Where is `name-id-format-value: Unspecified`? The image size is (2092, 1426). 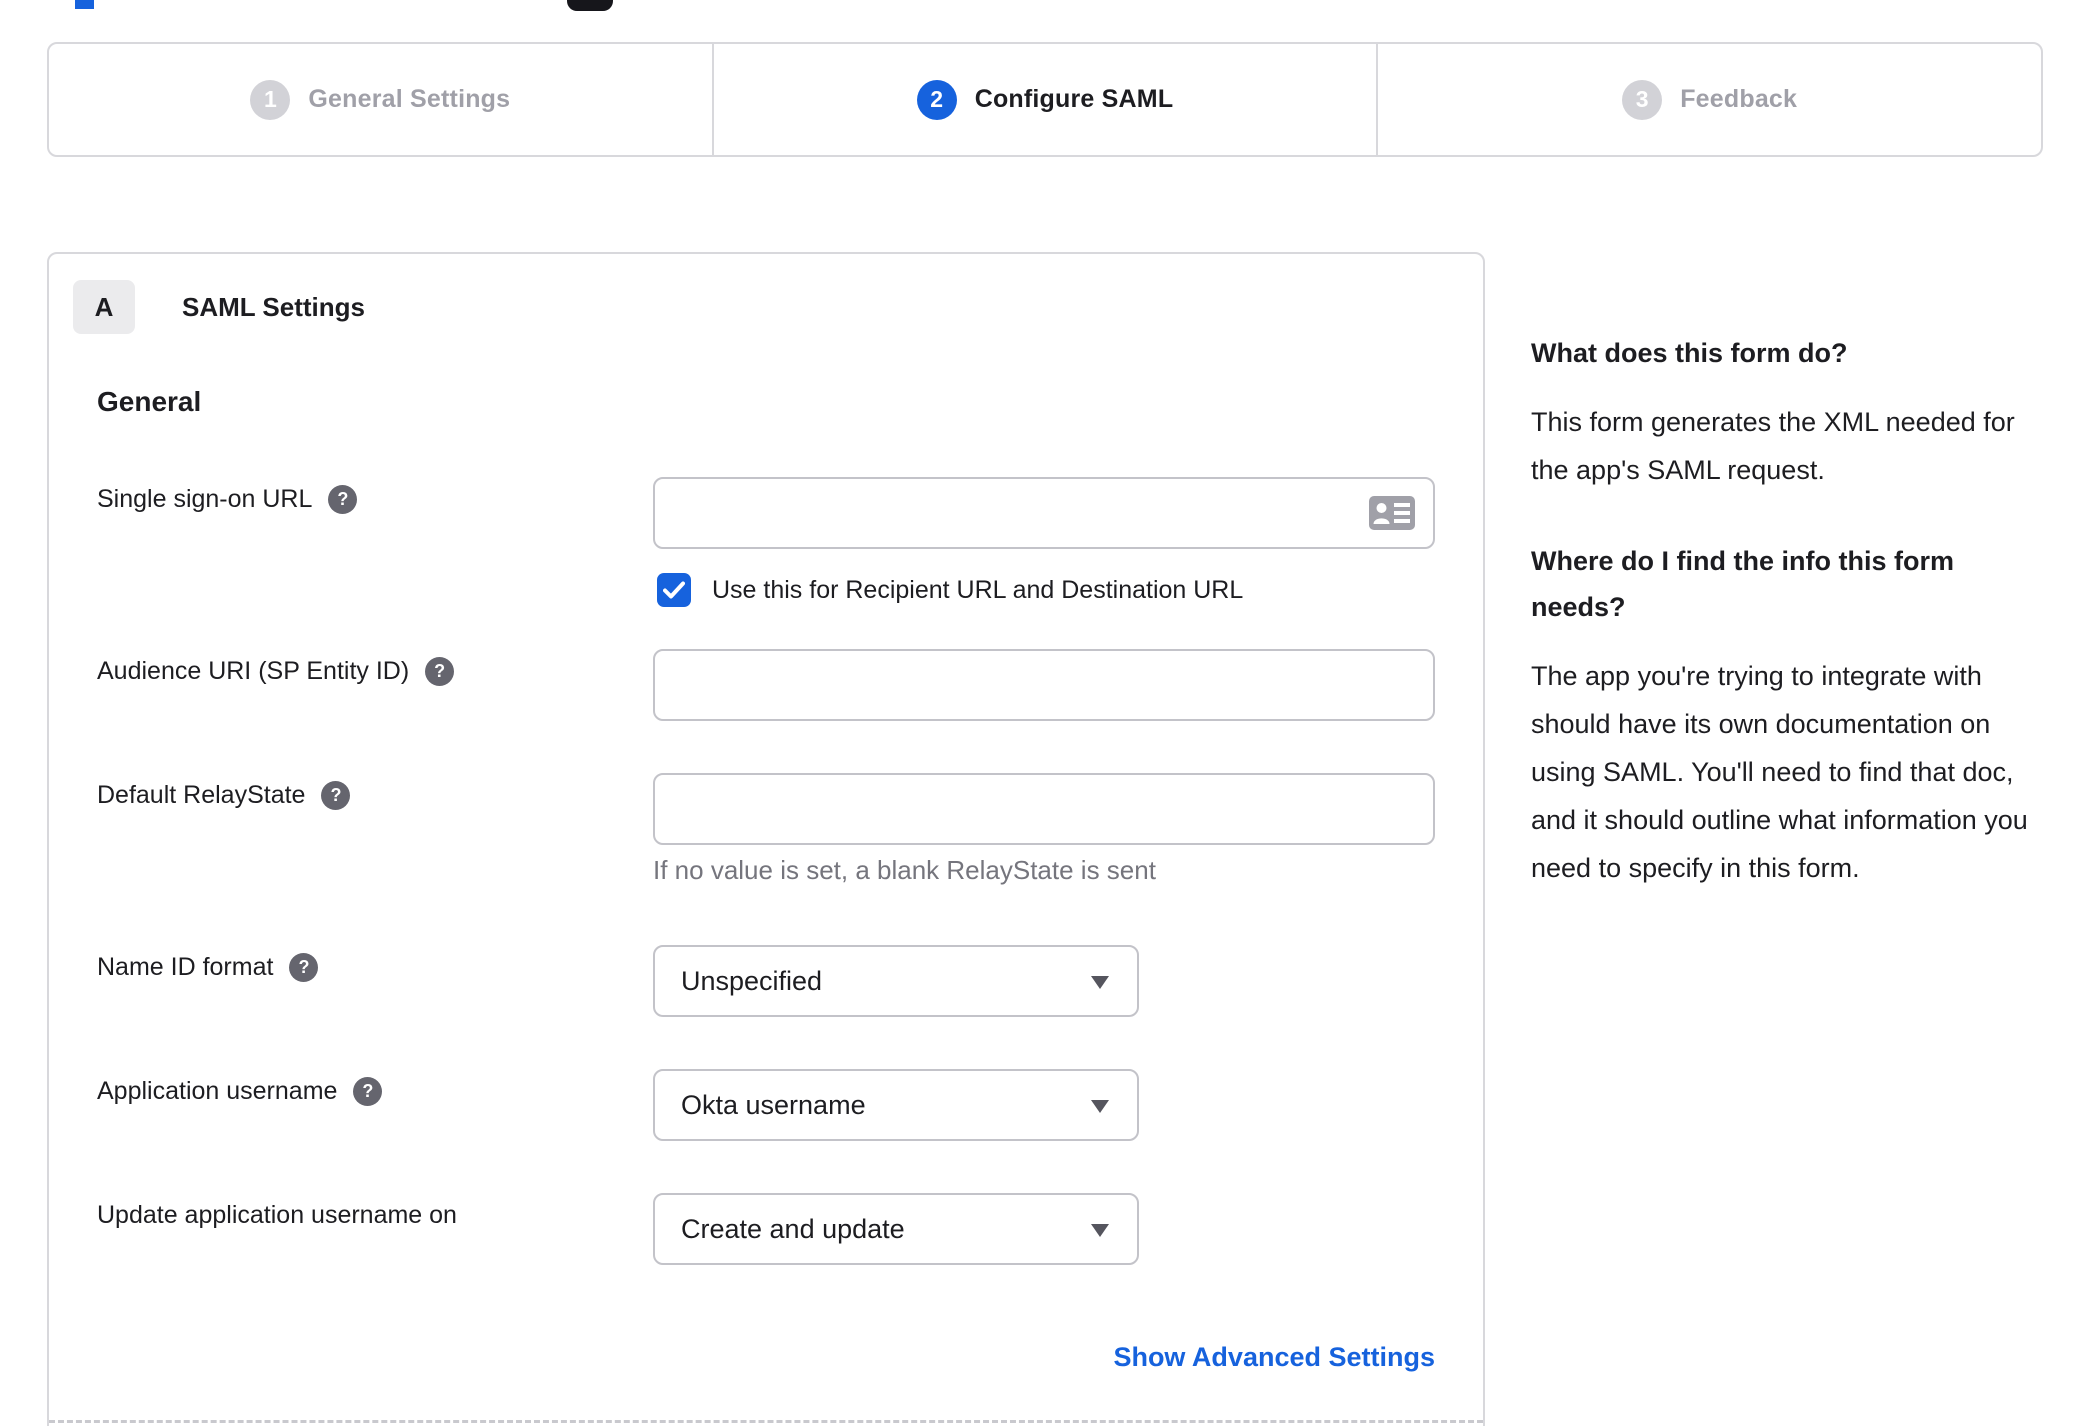 name-id-format-value: Unspecified is located at coordinates (752, 980).